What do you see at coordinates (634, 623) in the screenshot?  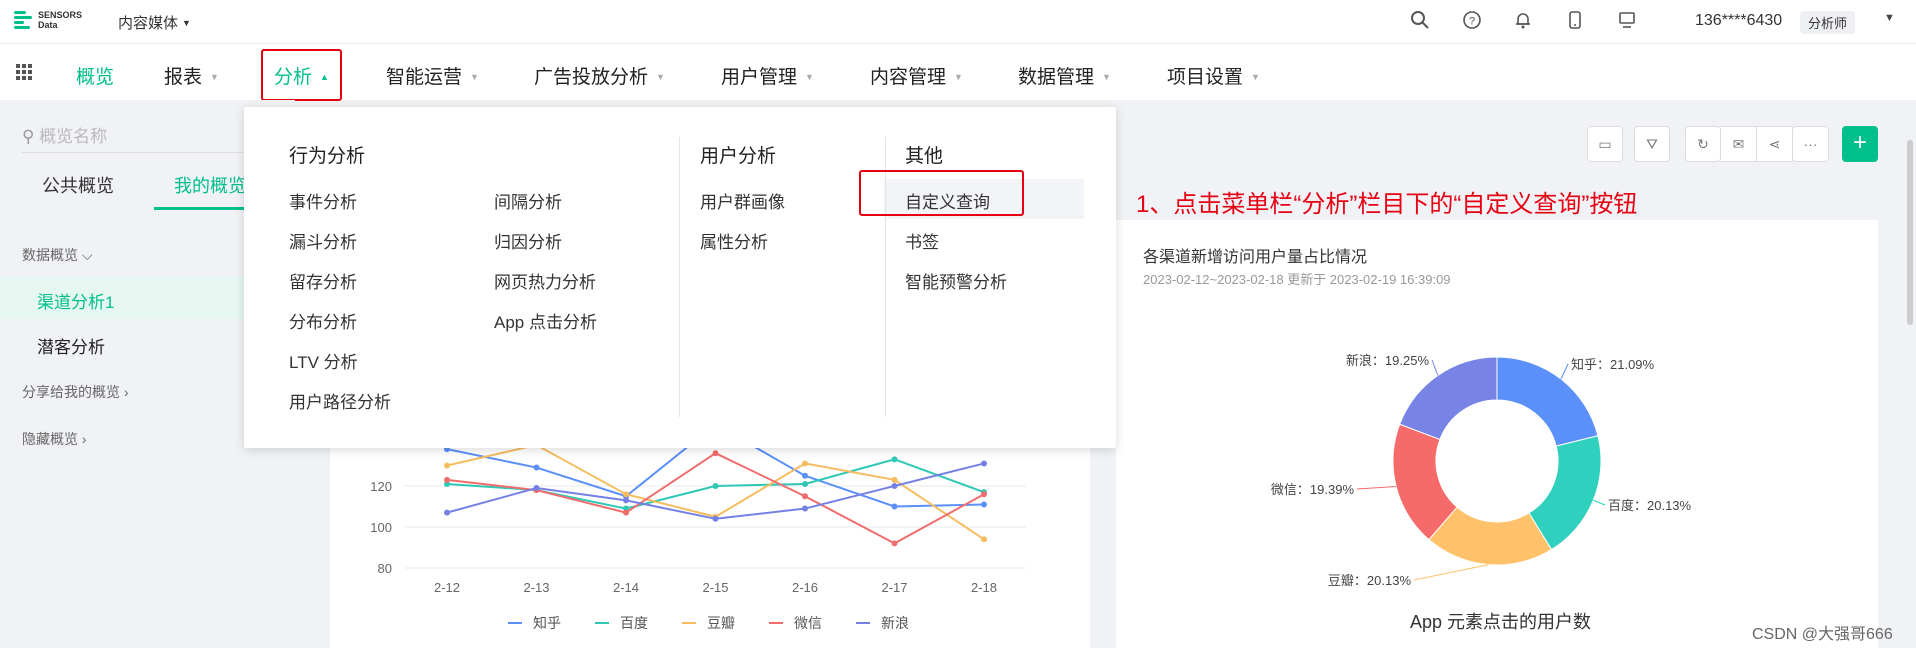 I see `legend-label: 百度` at bounding box center [634, 623].